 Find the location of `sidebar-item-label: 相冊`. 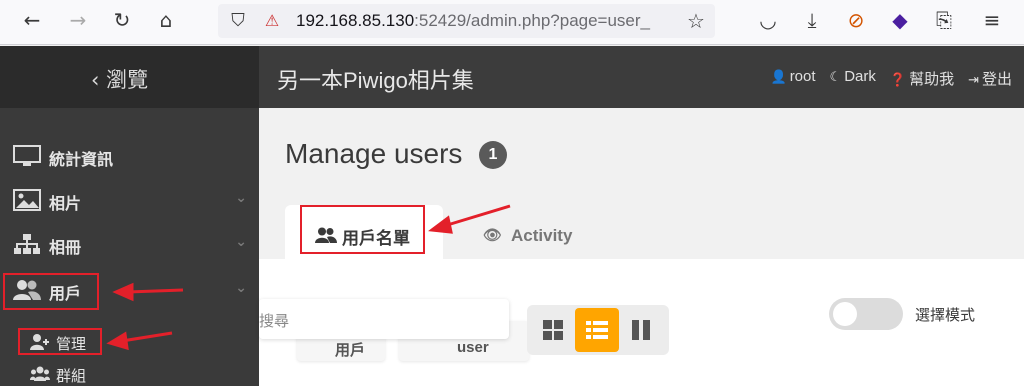

sidebar-item-label: 相冊 is located at coordinates (65, 248).